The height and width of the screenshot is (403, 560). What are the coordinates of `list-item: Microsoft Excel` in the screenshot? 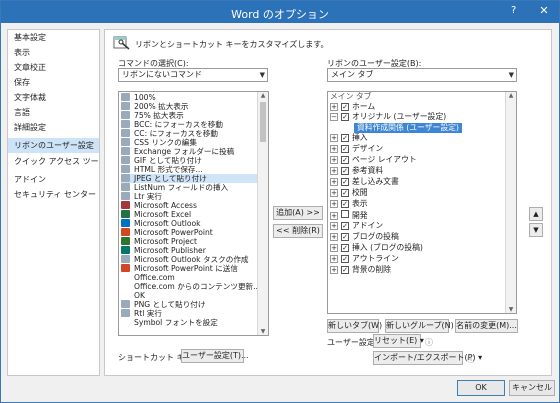 It's located at (156, 214).